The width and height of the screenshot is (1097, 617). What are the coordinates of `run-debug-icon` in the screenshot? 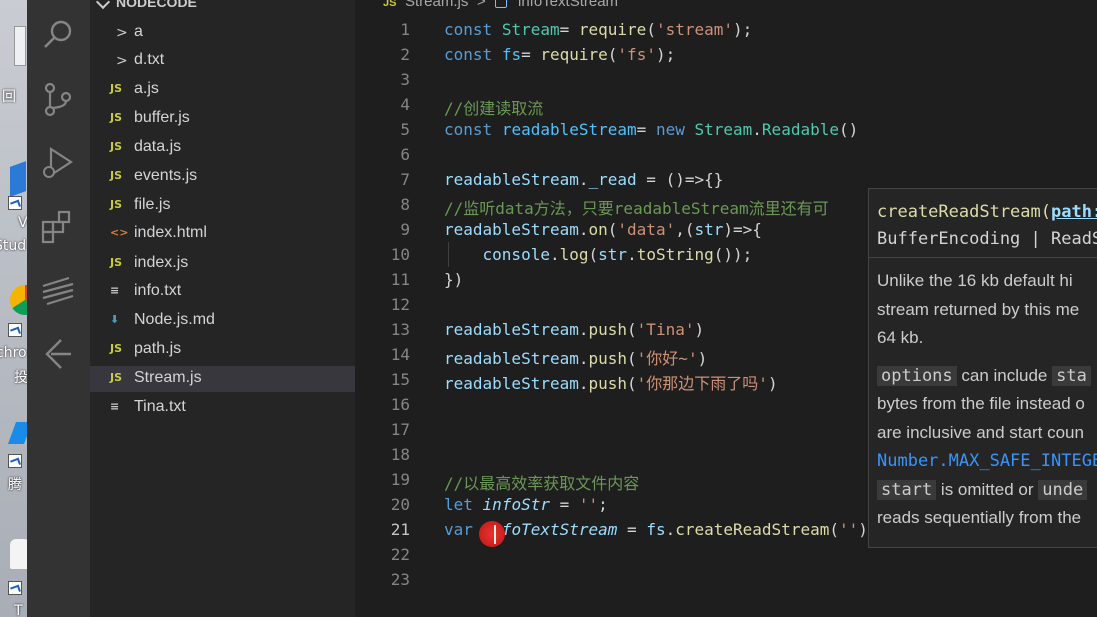 It's located at (58, 163).